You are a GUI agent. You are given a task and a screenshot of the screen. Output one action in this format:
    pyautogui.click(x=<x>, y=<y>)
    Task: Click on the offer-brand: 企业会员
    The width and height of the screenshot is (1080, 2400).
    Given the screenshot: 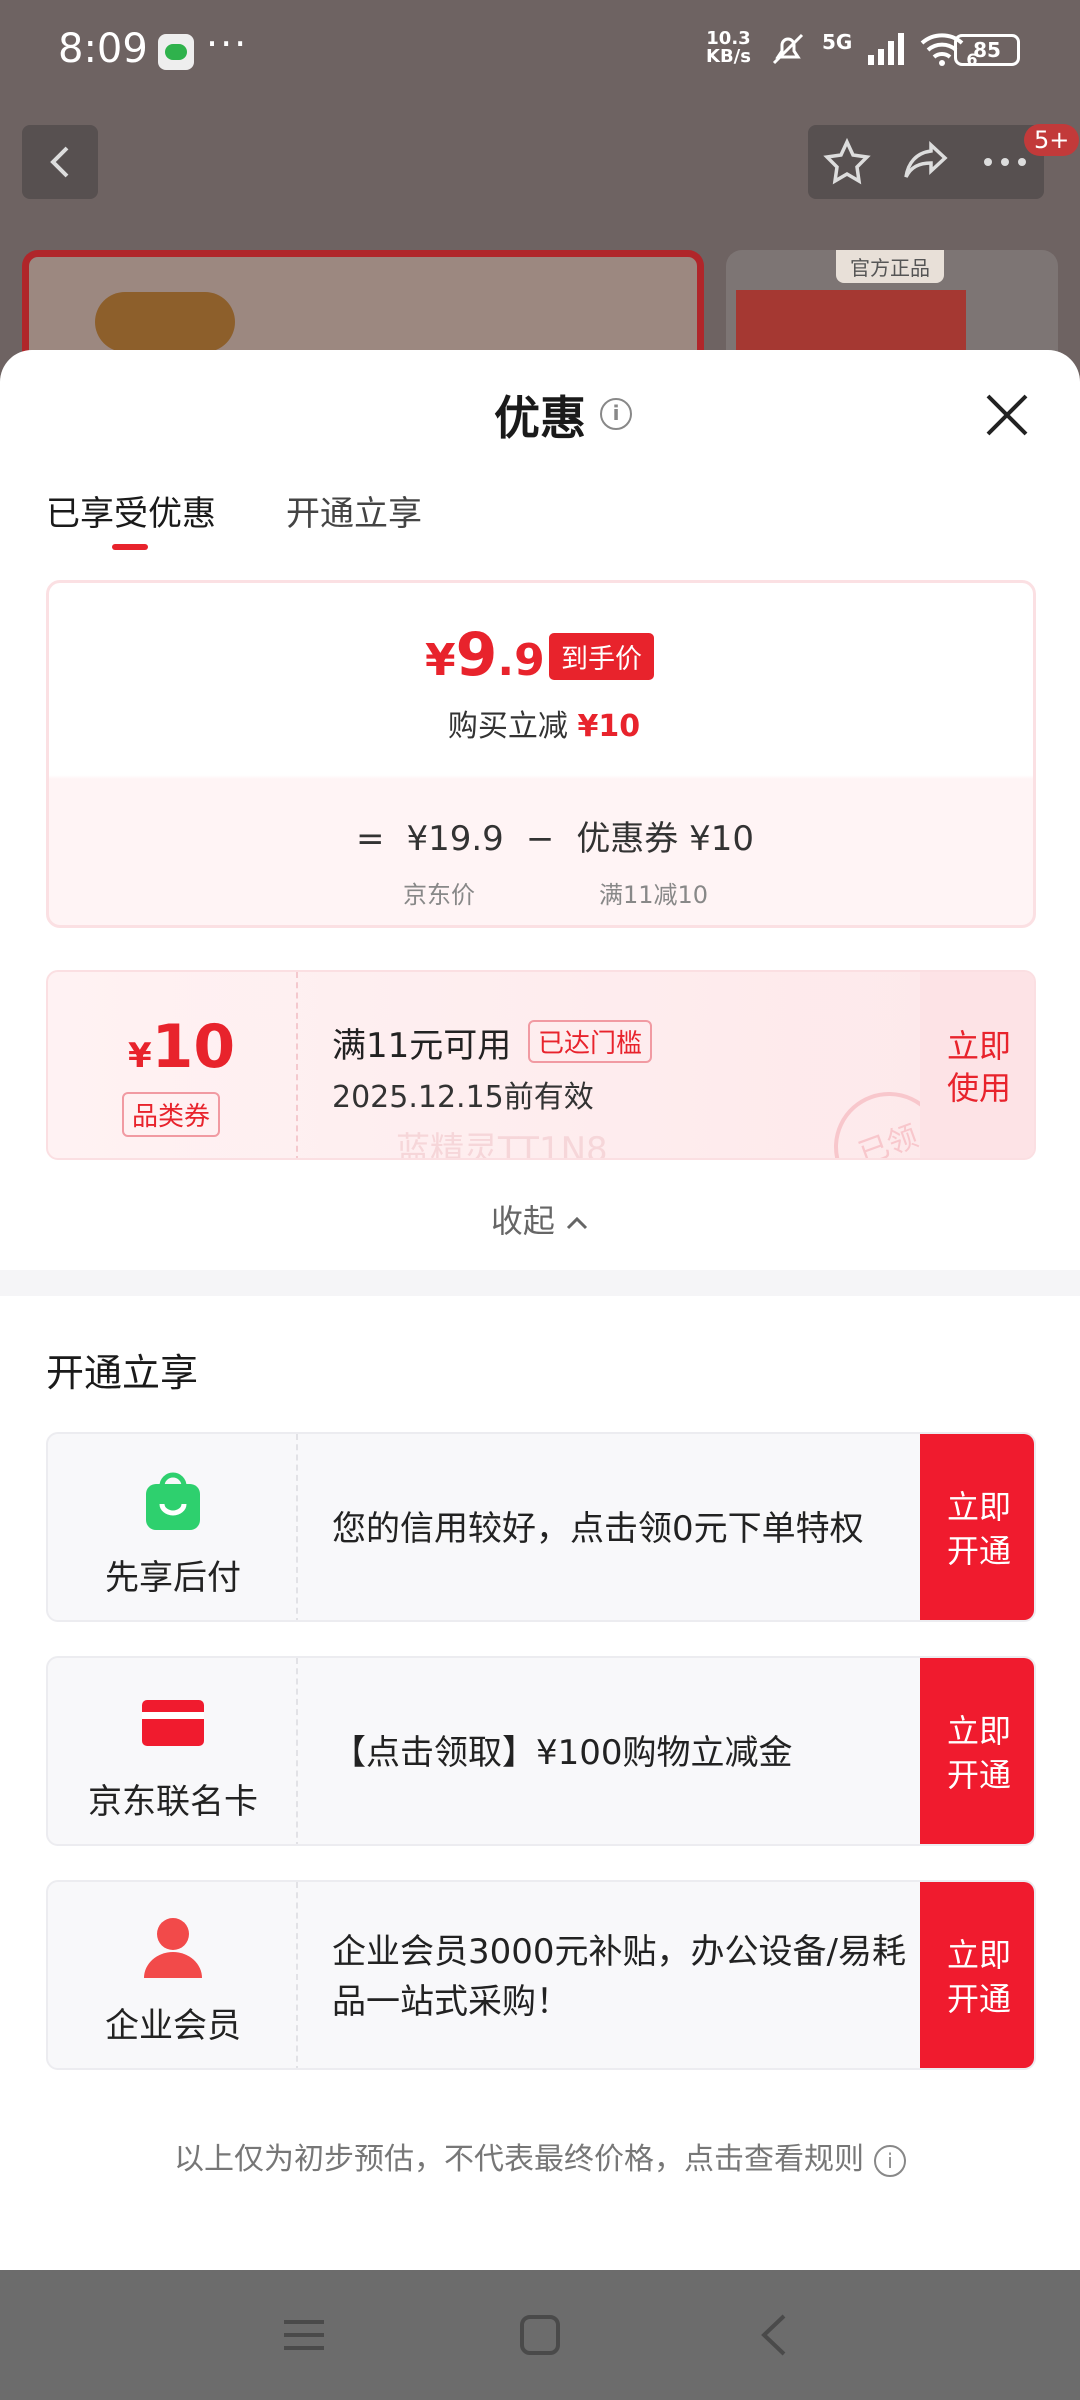 What is the action you would take?
    pyautogui.click(x=173, y=1975)
    